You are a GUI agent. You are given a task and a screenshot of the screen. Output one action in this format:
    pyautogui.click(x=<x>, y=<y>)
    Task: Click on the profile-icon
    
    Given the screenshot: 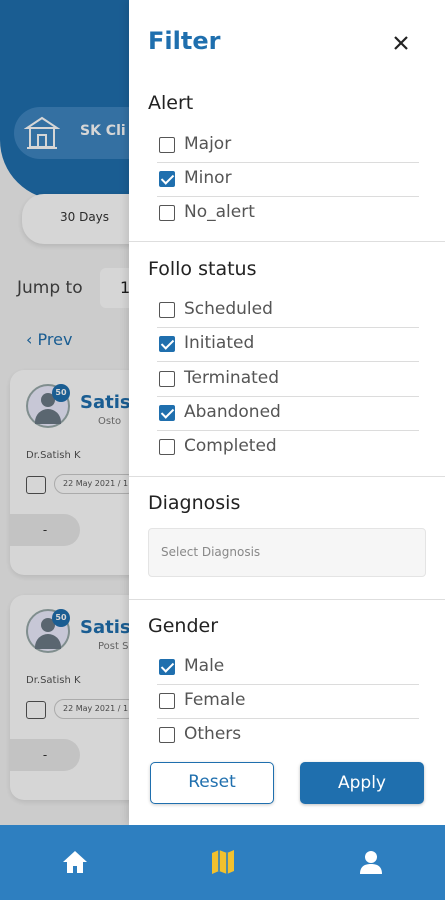 What is the action you would take?
    pyautogui.click(x=371, y=862)
    